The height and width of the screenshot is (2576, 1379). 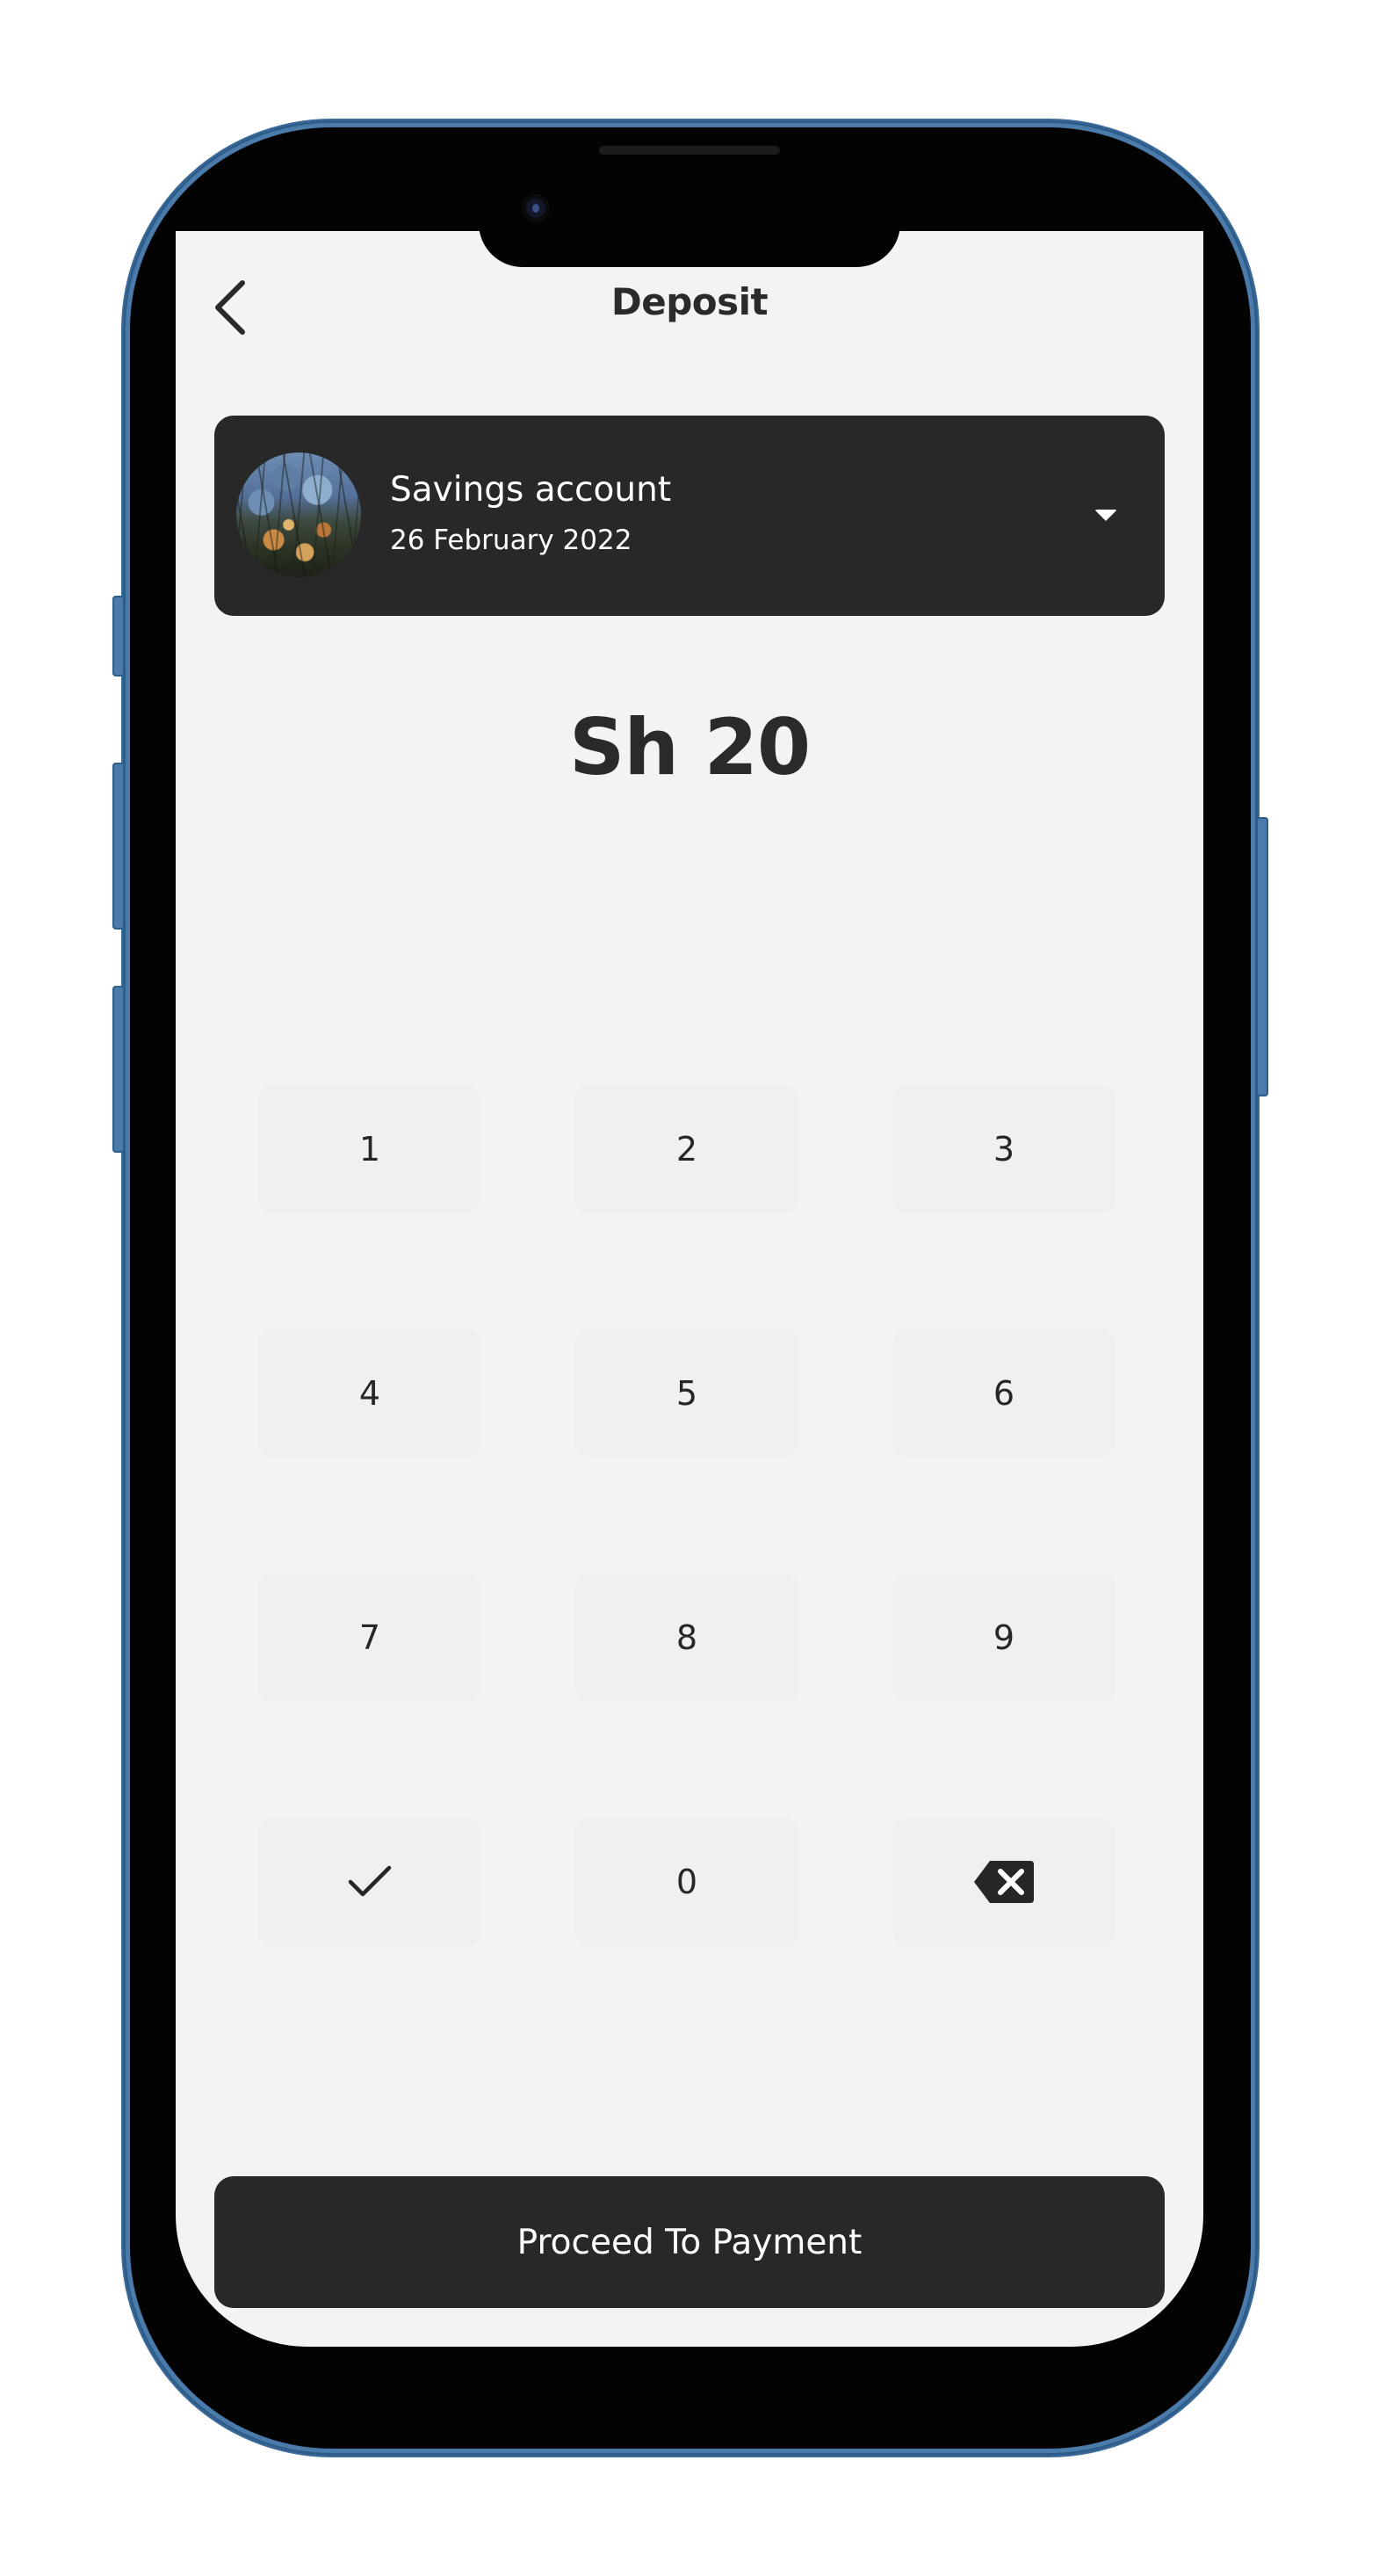 What do you see at coordinates (689, 747) in the screenshot?
I see `amount-display: Sh 20` at bounding box center [689, 747].